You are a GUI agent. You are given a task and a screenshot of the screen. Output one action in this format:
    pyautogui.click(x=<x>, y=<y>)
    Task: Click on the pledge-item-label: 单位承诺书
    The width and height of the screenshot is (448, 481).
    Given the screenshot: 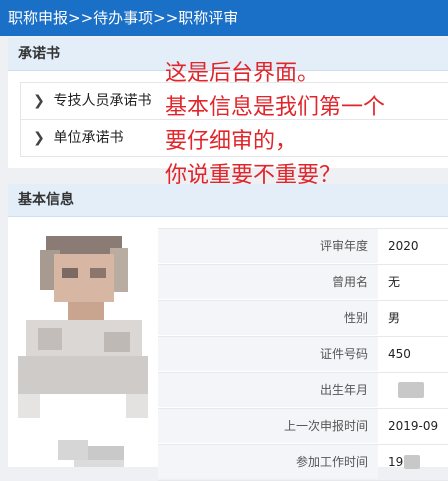 What is the action you would take?
    pyautogui.click(x=88, y=138)
    